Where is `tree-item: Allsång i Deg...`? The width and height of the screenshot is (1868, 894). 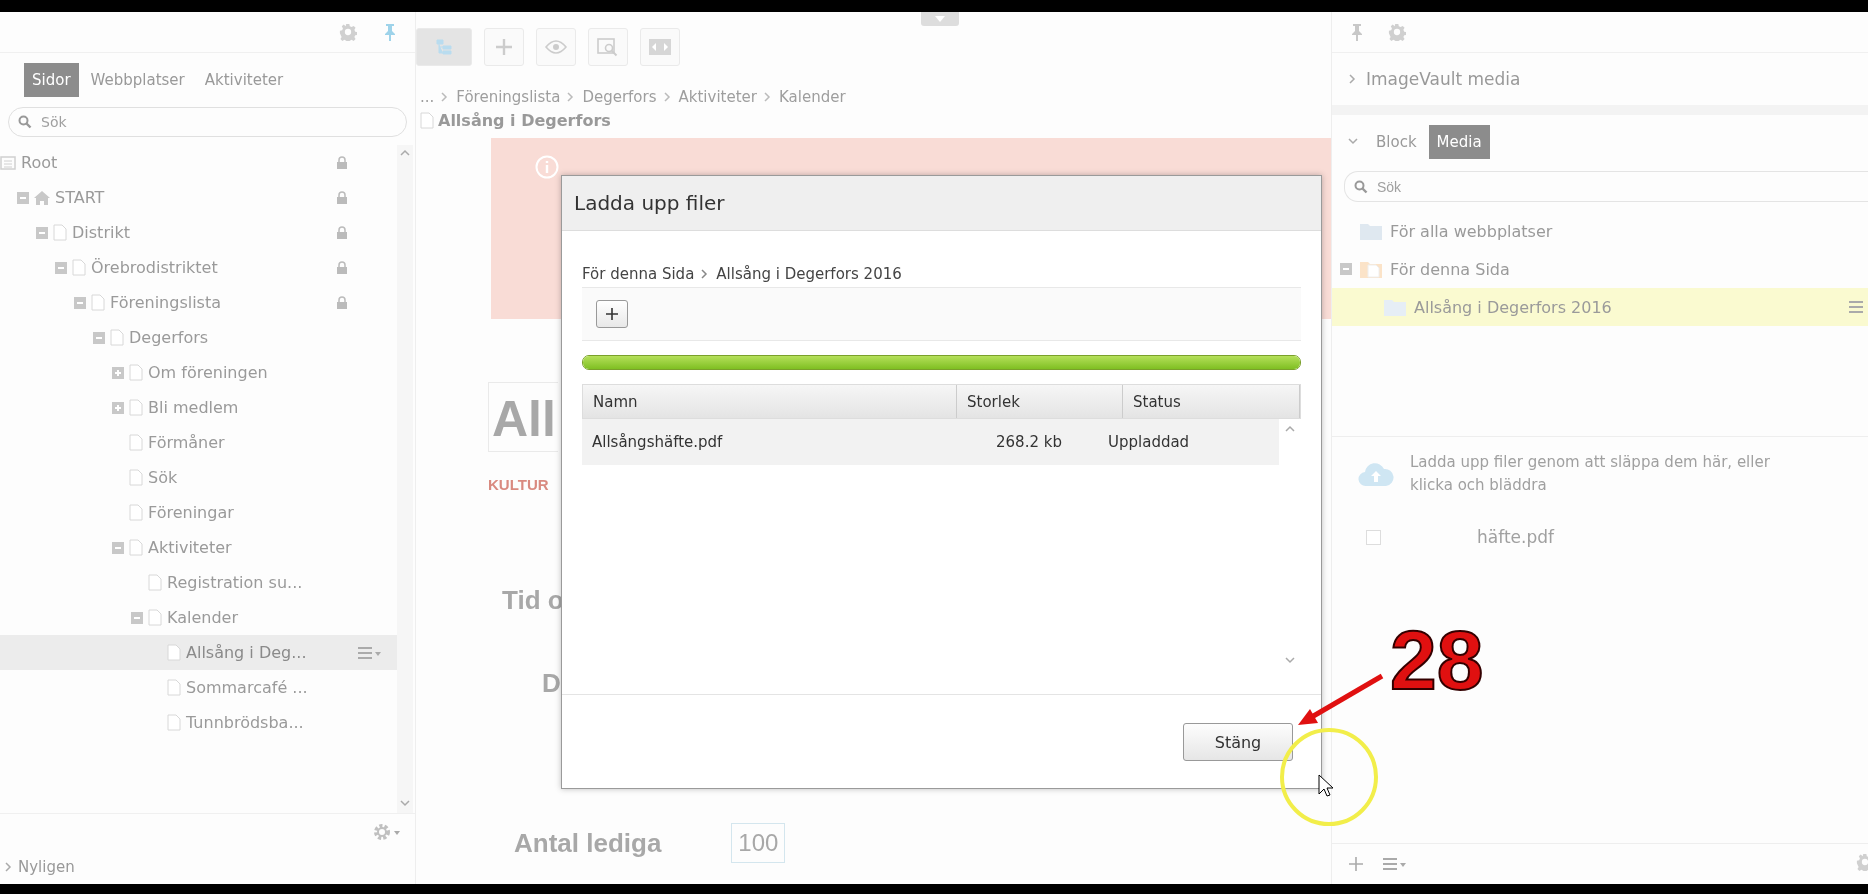
tree-item: Allsång i Deg... is located at coordinates (198, 652).